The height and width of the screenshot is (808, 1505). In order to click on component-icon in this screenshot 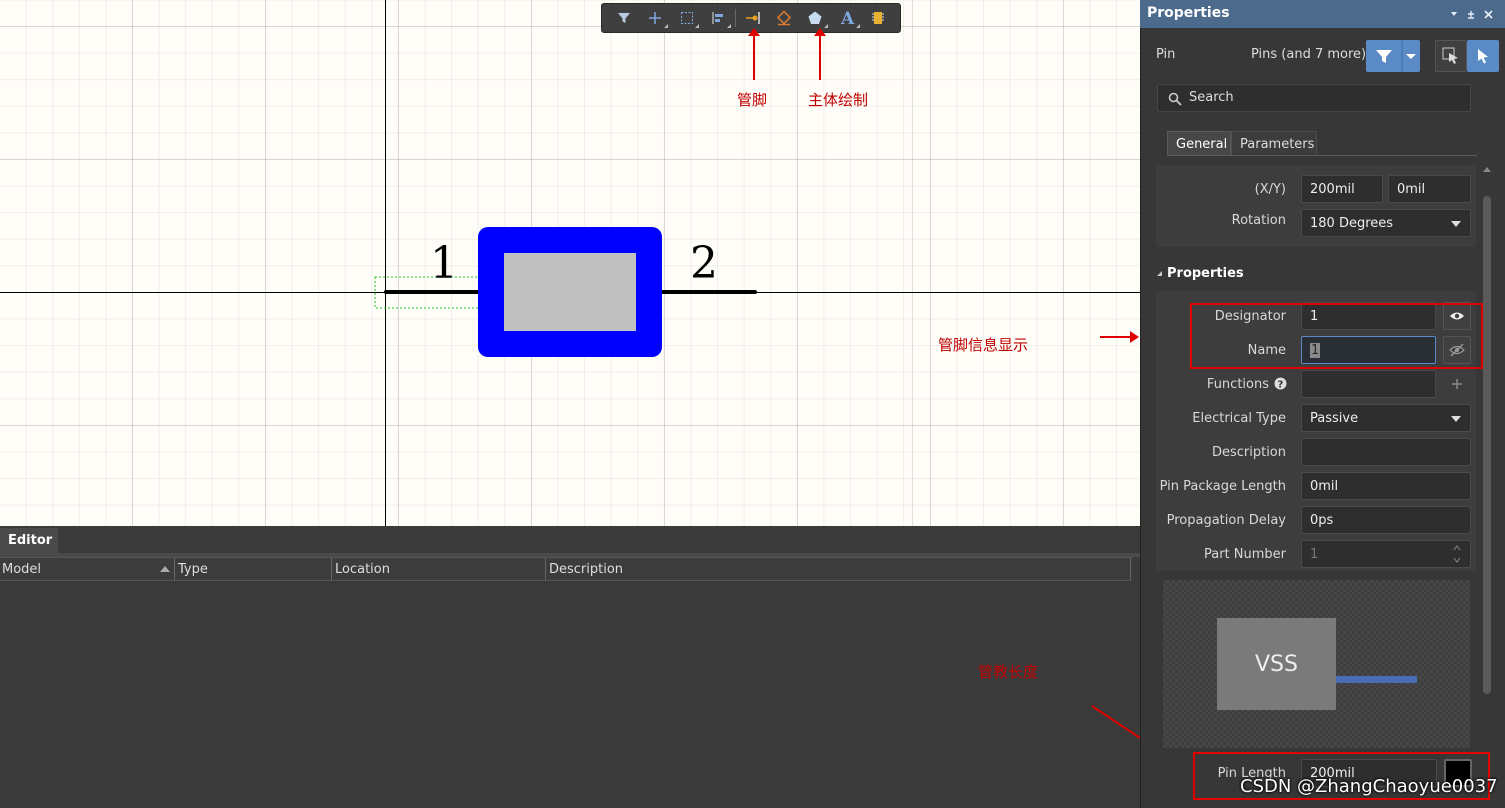, I will do `click(878, 18)`.